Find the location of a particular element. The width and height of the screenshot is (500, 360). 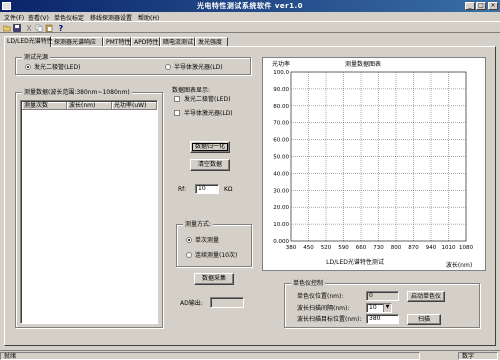

radio-ld-label: 半导体激光器(LD) is located at coordinates (198, 67).